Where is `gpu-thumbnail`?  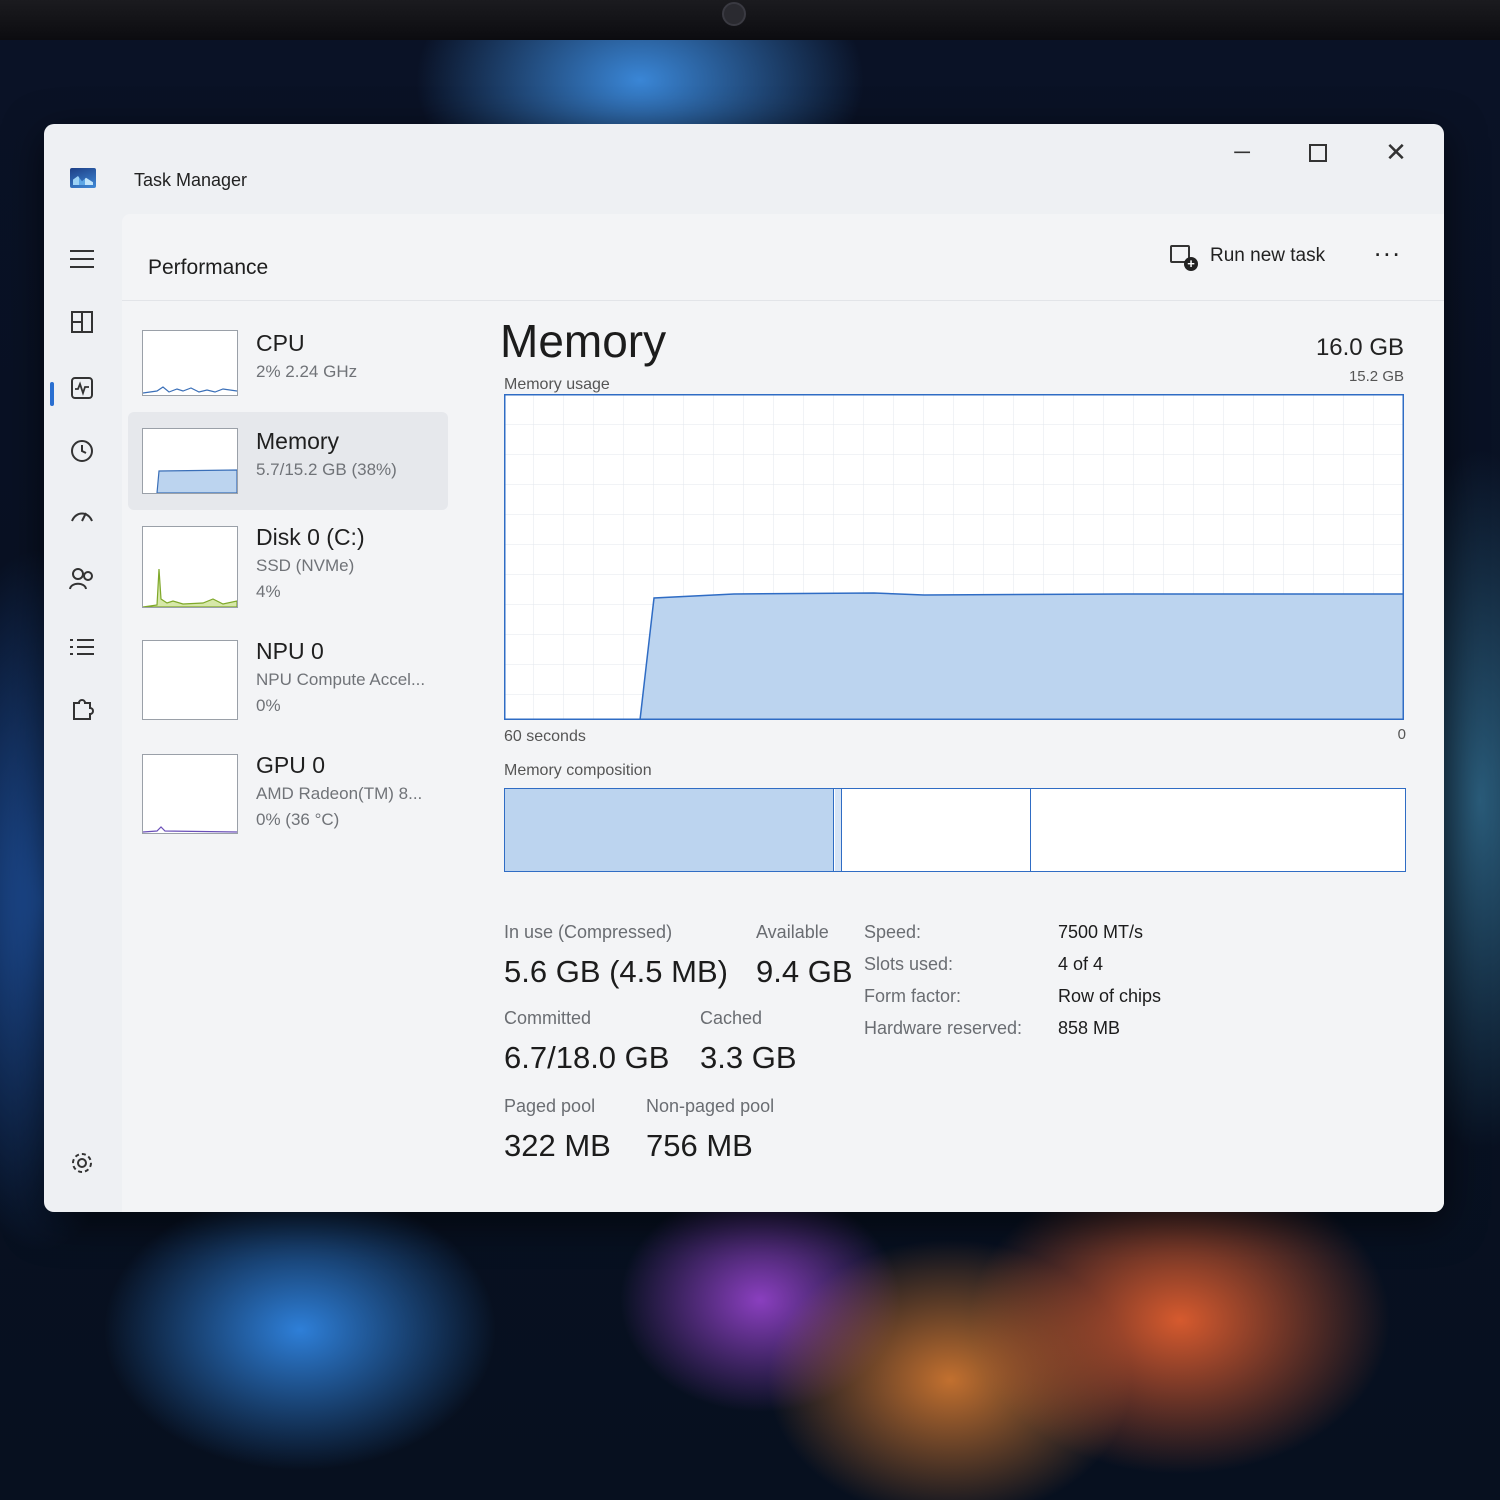 gpu-thumbnail is located at coordinates (190, 794).